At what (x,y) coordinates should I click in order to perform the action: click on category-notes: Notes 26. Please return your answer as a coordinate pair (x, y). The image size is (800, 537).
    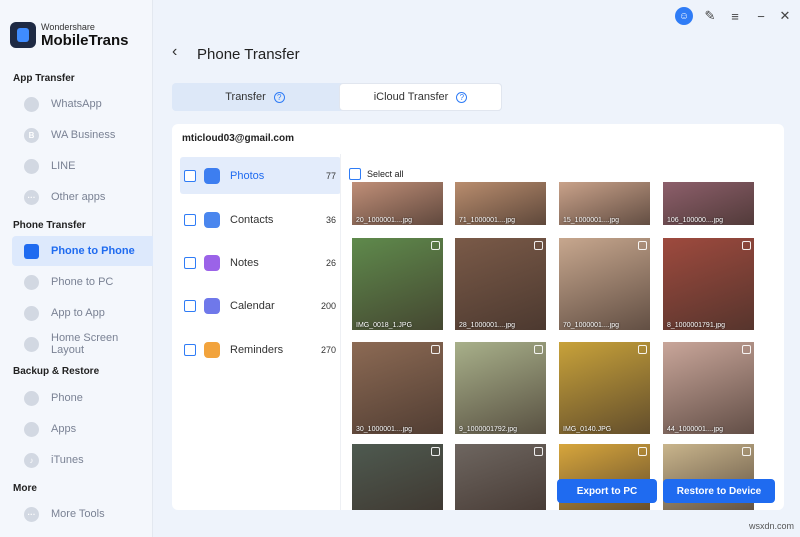
    Looking at the image, I should click on (260, 262).